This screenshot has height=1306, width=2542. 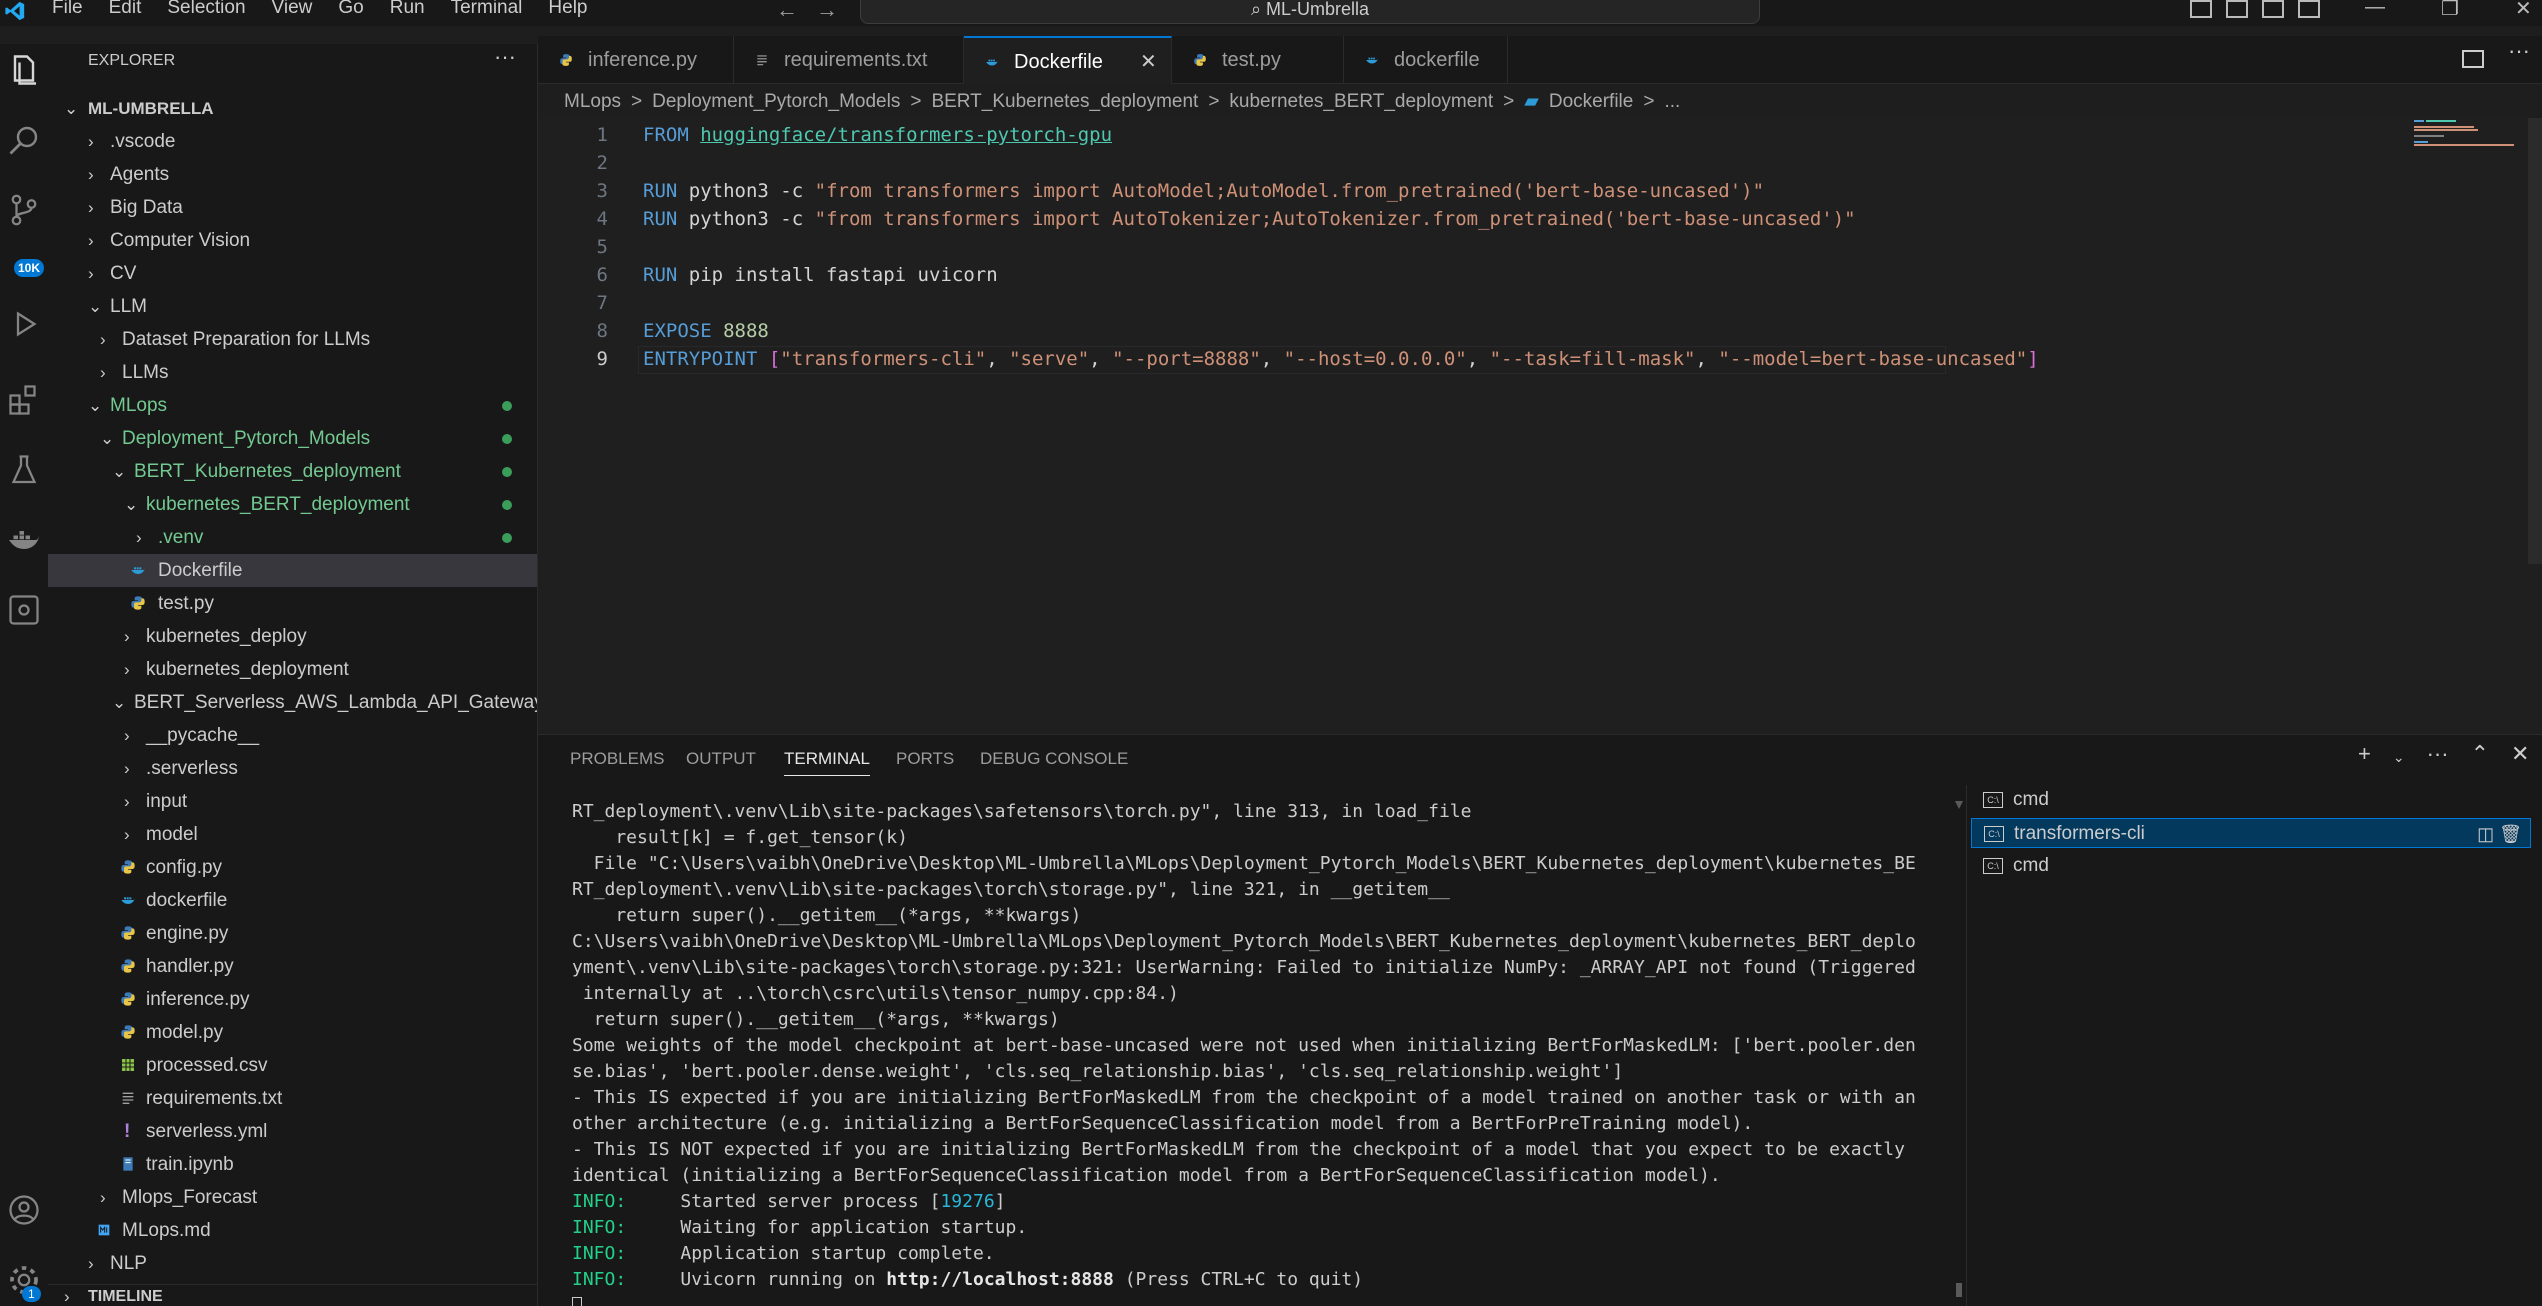 What do you see at coordinates (292, 207) in the screenshot?
I see `tree-folder-big-data: › Big Data` at bounding box center [292, 207].